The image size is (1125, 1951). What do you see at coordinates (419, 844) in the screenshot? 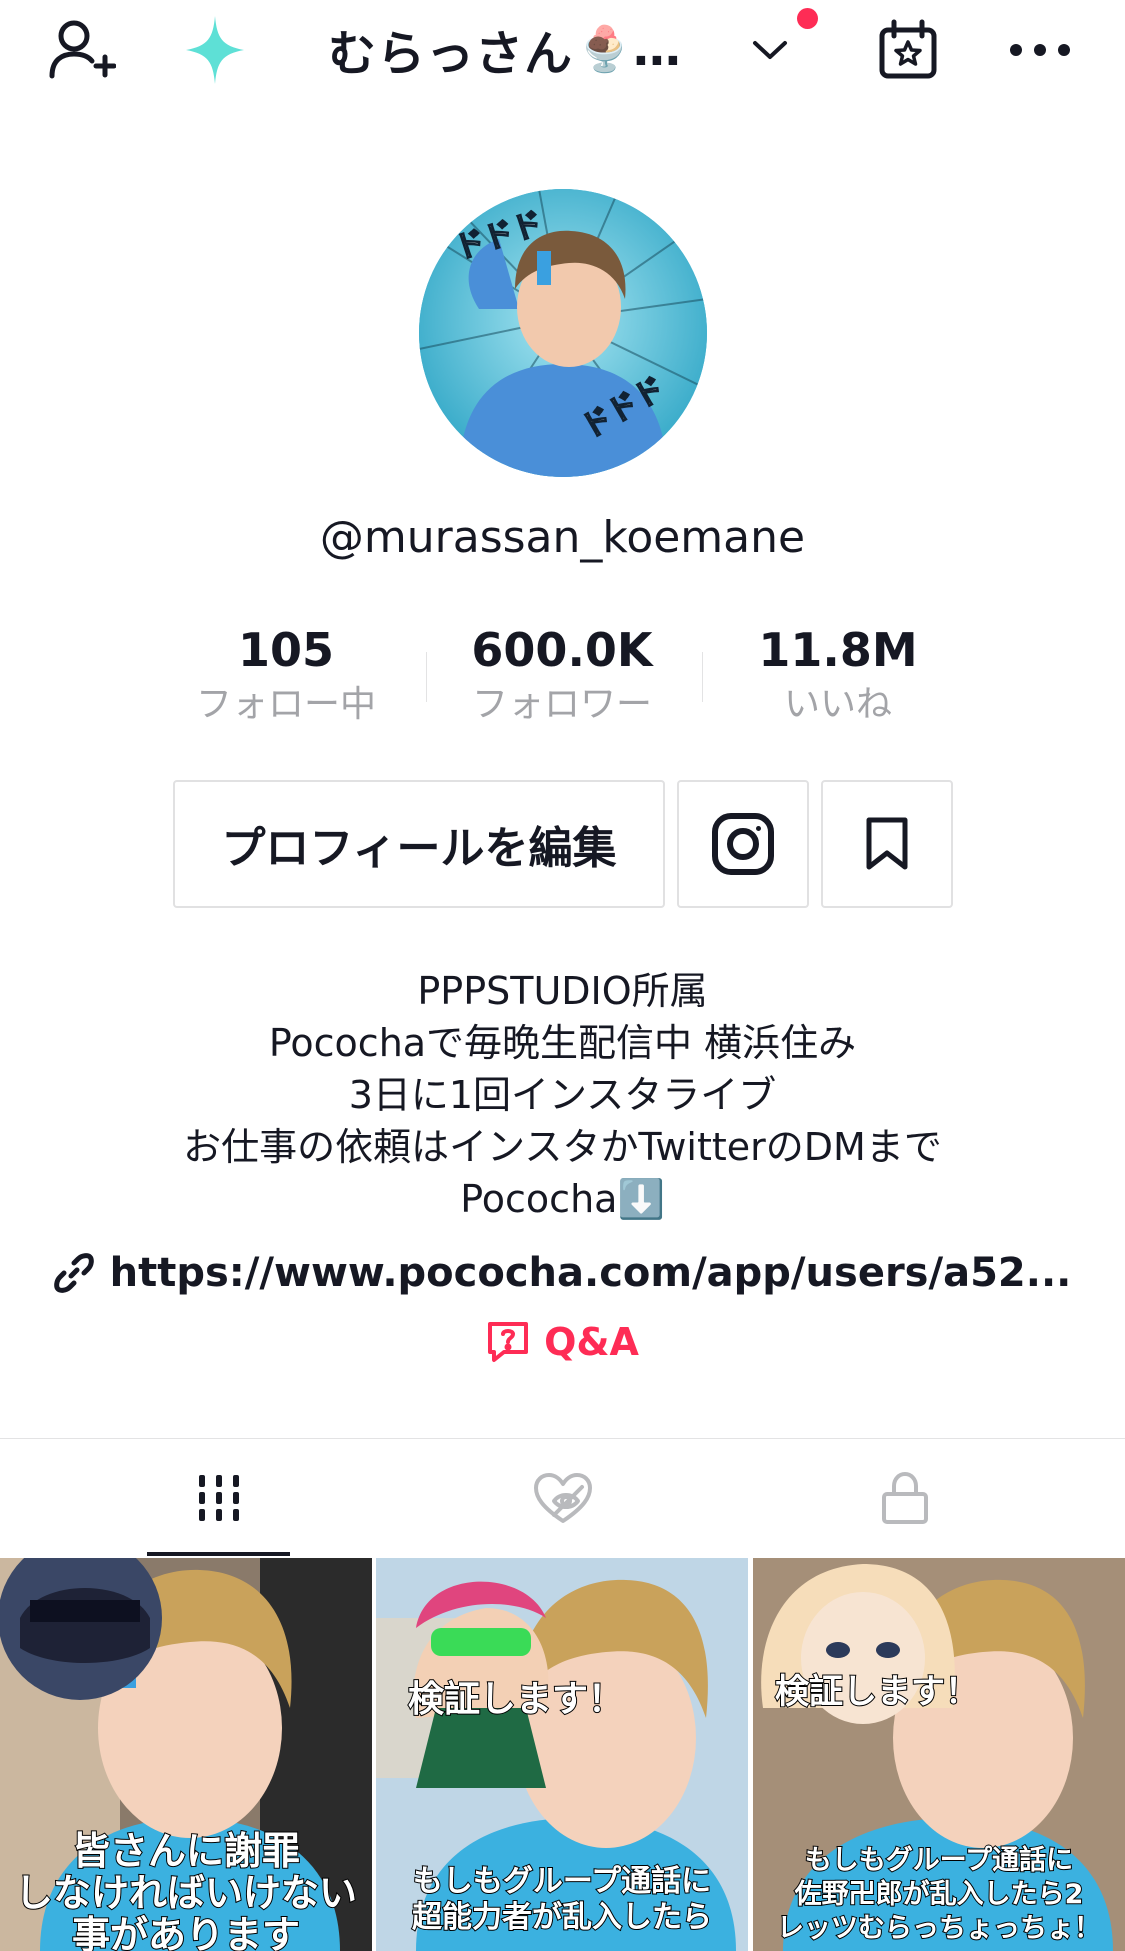
I see `edit-profile-button: プロフィールを編集` at bounding box center [419, 844].